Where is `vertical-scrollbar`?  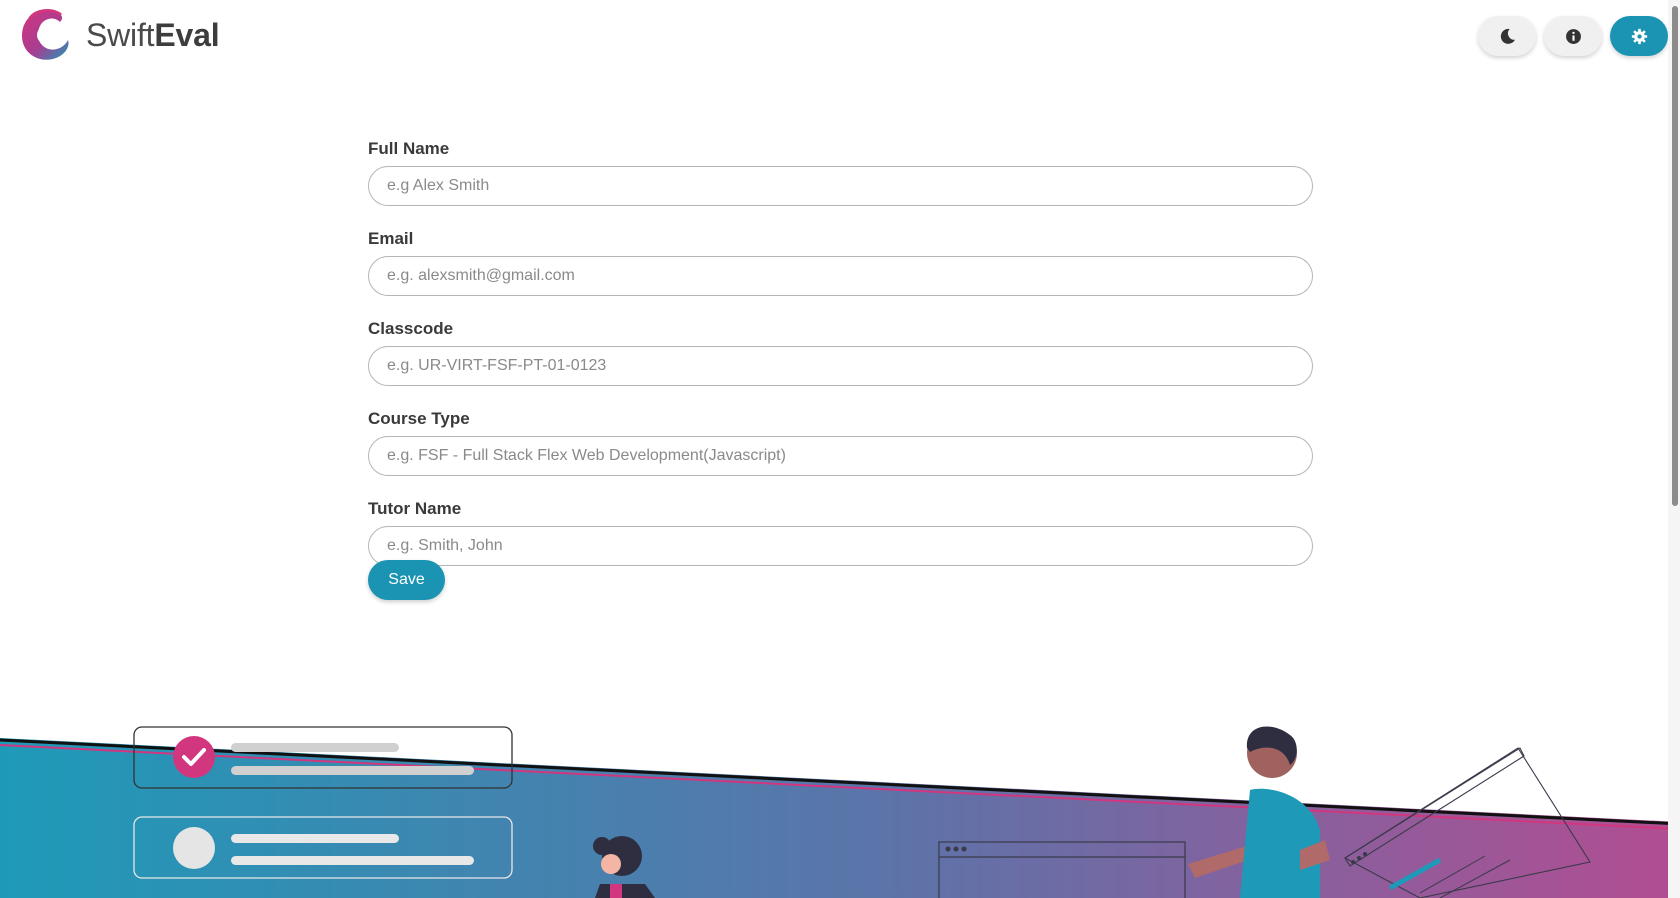
vertical-scrollbar is located at coordinates (1674, 449).